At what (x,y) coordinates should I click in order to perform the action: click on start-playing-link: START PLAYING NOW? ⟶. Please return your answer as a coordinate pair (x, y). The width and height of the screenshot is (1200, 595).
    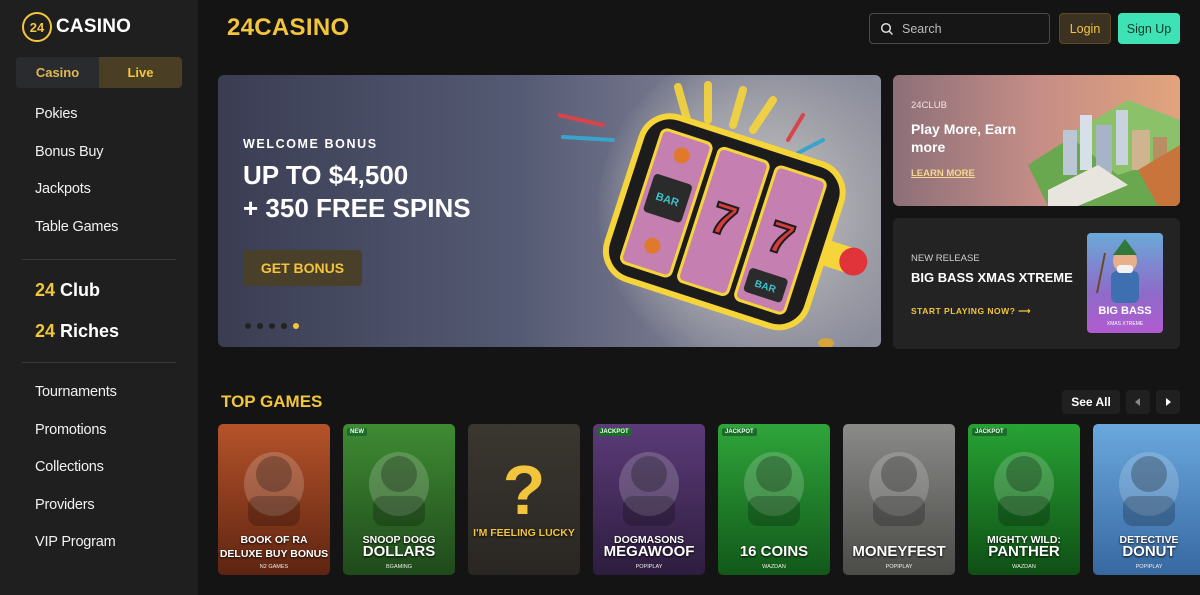
    Looking at the image, I should click on (971, 311).